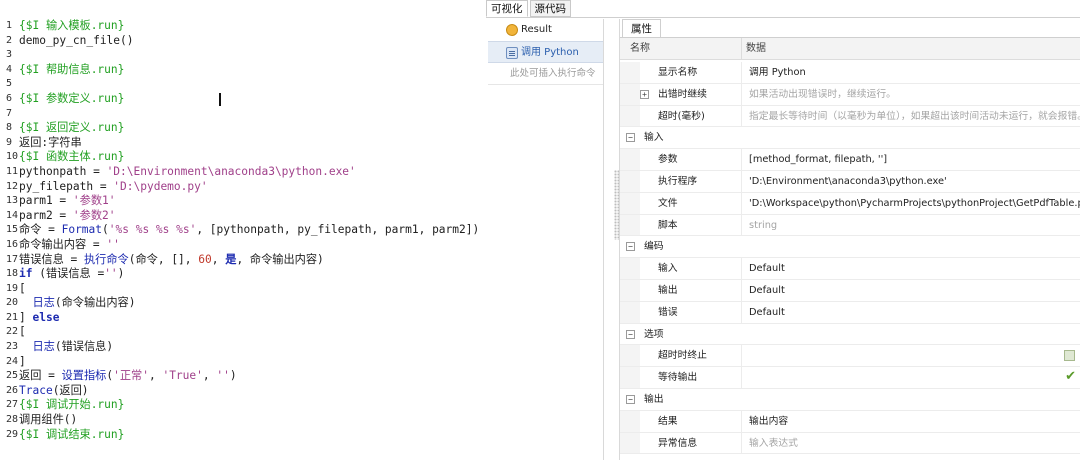 The height and width of the screenshot is (460, 1080). I want to click on property-value: 'D:\Environment\anaconda3\python.exe', so click(848, 182).